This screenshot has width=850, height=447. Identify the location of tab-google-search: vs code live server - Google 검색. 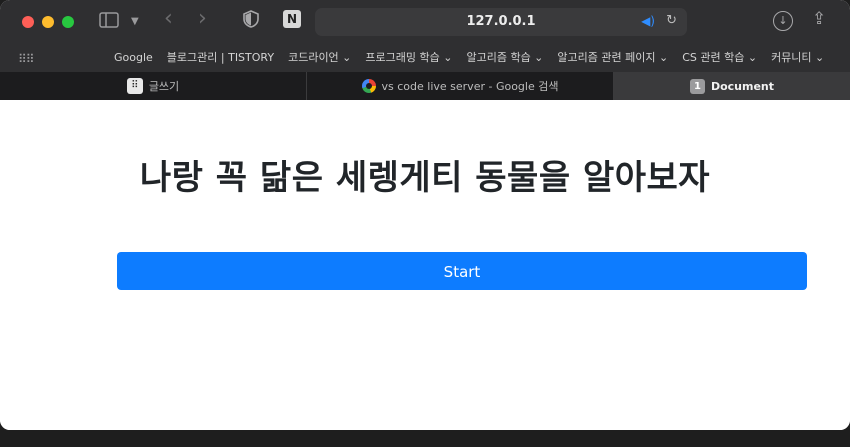
(460, 86).